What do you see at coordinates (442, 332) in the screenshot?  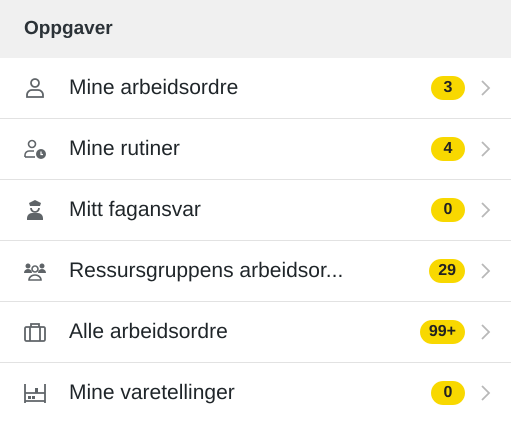 I see `count-badge: 99+` at bounding box center [442, 332].